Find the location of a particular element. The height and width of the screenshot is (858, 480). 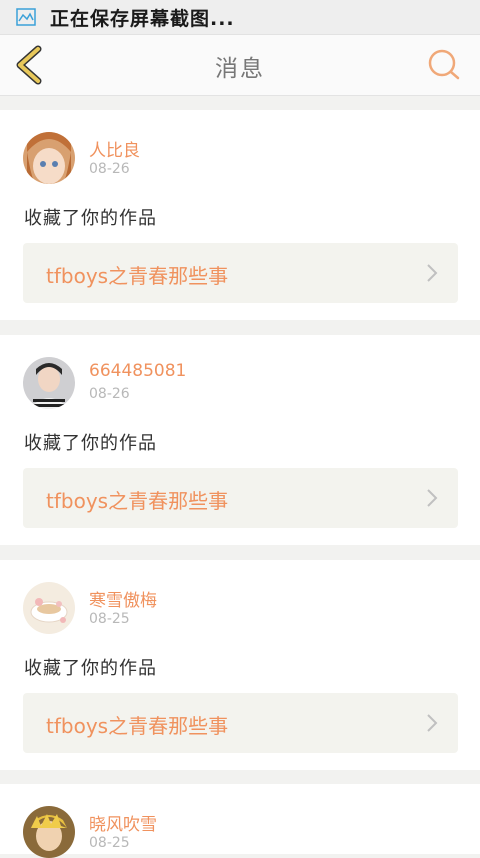

message-card: 晓风吹雪 08-25 is located at coordinates (240, 821).